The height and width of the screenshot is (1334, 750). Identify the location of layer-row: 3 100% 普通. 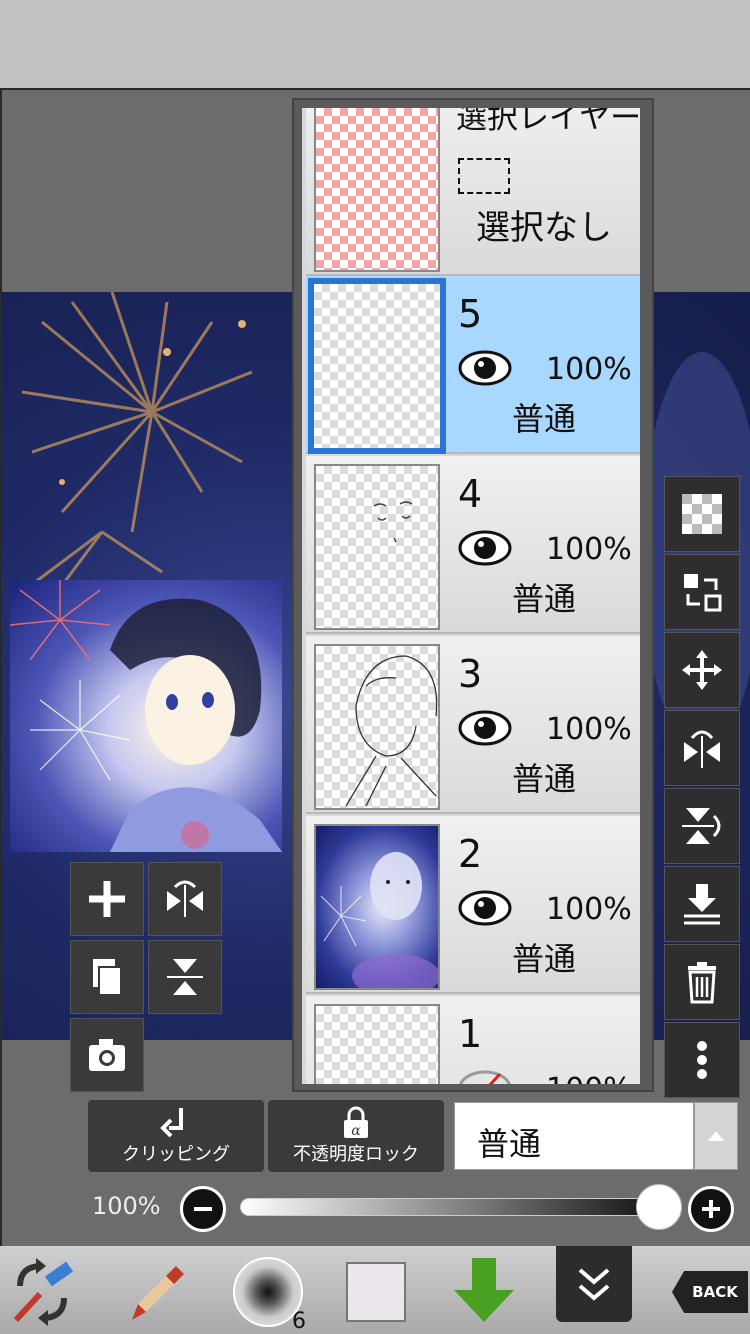
(473, 725).